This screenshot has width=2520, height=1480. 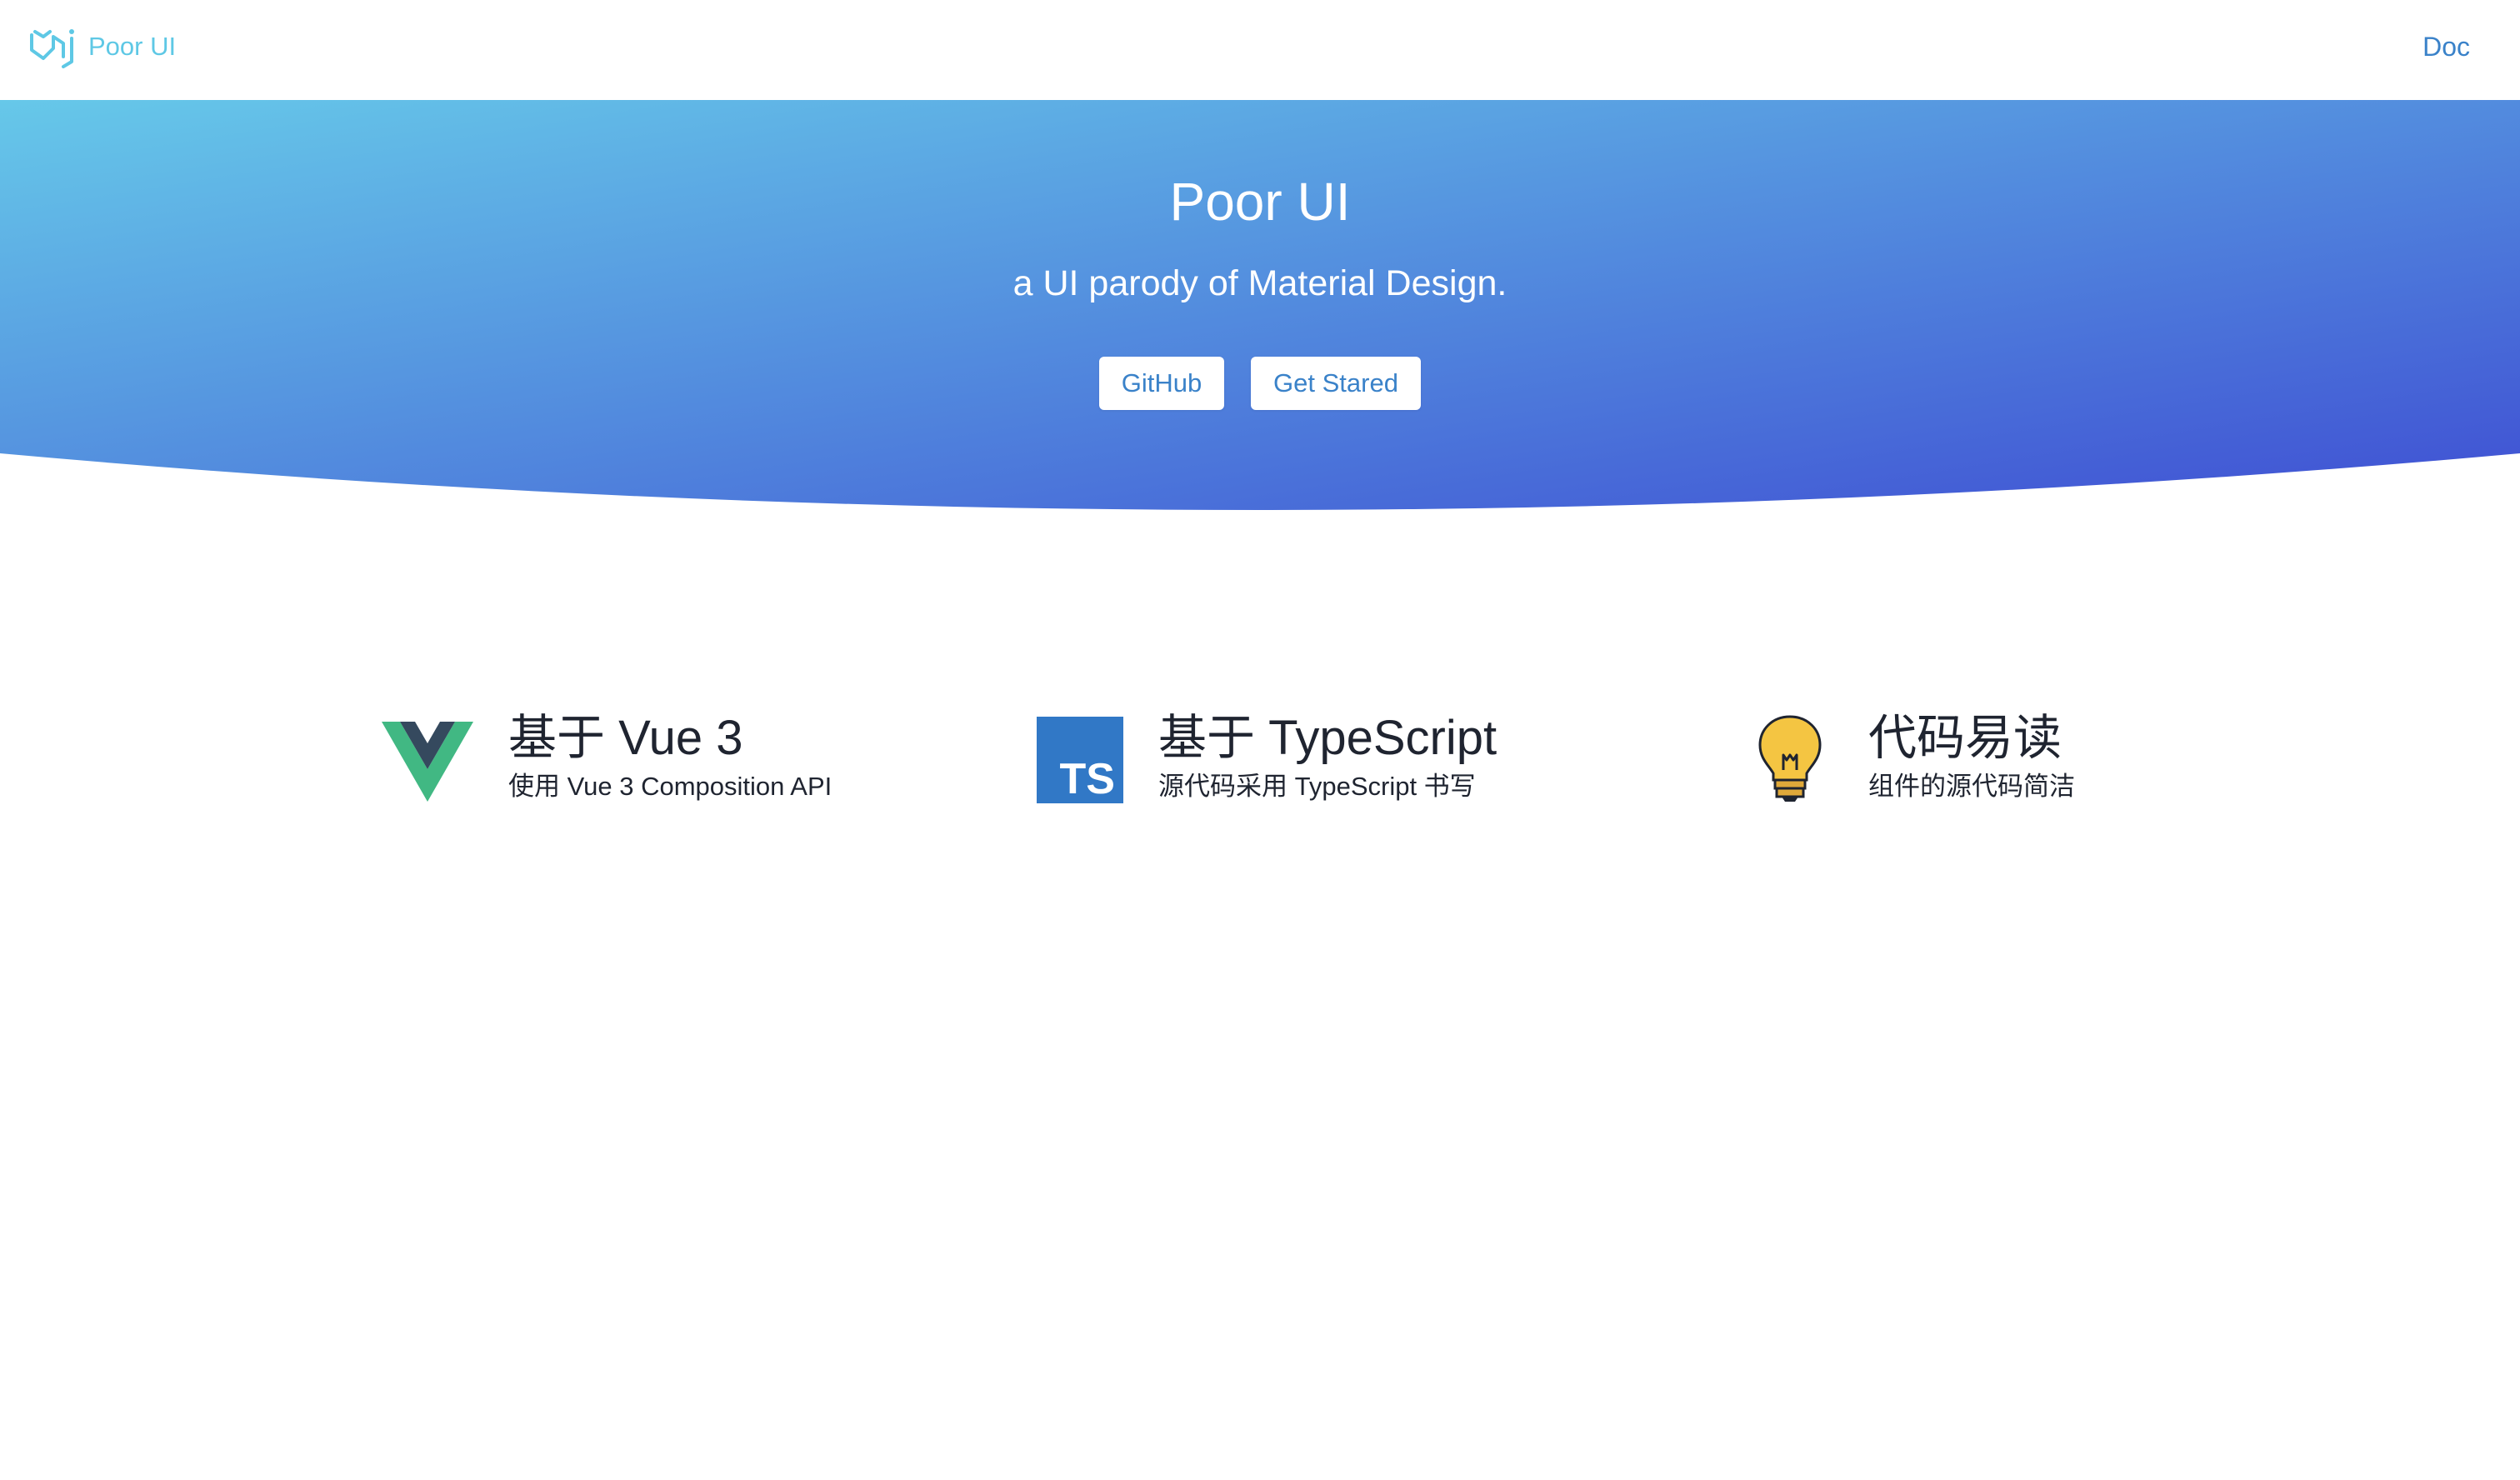 What do you see at coordinates (1336, 383) in the screenshot?
I see `get-started-button: Get Stared` at bounding box center [1336, 383].